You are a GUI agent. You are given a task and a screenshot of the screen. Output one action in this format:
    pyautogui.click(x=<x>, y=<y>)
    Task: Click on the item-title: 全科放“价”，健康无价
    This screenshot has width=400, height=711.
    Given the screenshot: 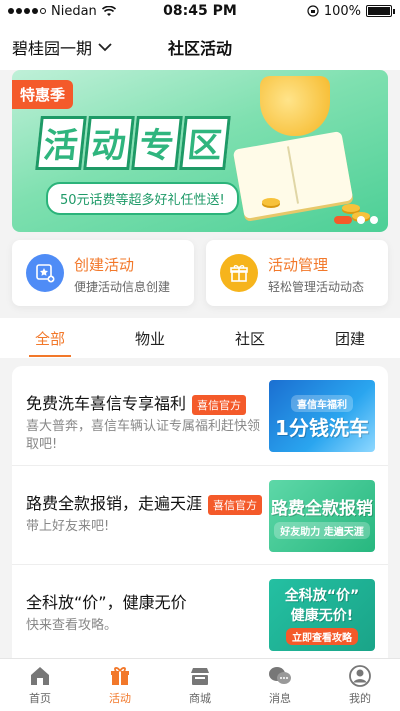 What is the action you would take?
    pyautogui.click(x=106, y=601)
    